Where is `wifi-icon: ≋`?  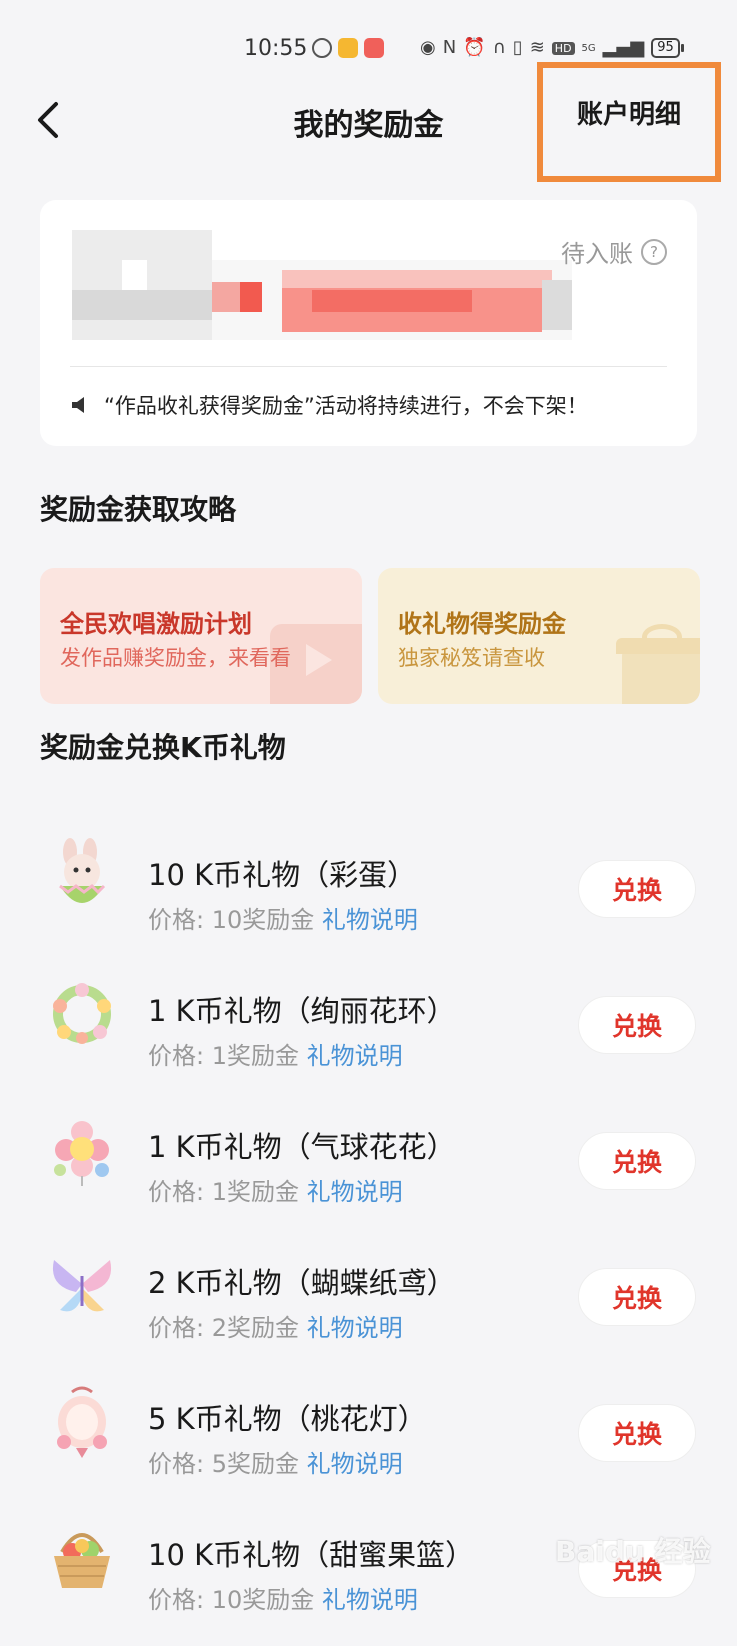 wifi-icon: ≋ is located at coordinates (537, 47).